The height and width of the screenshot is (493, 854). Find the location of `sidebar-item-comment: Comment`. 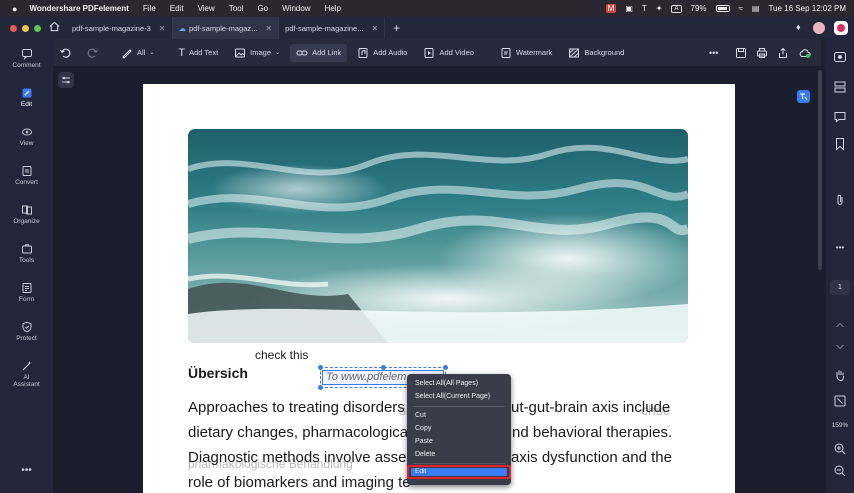

sidebar-item-comment: Comment is located at coordinates (26, 58).